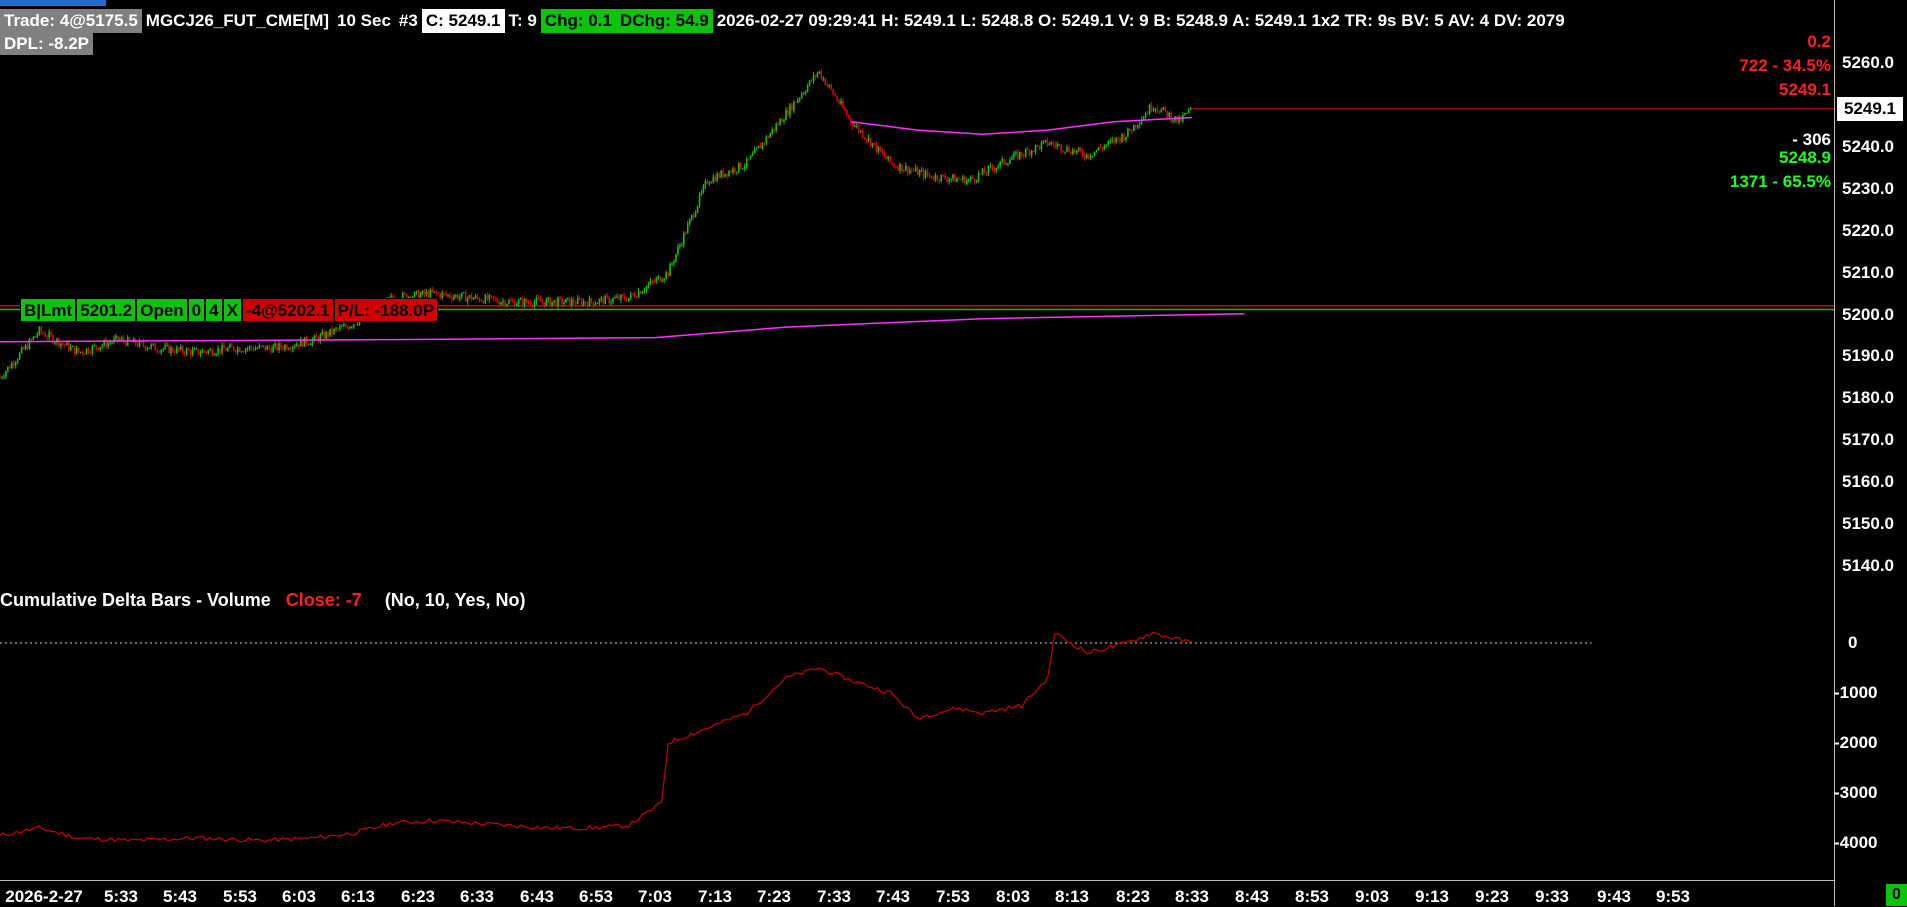 This screenshot has height=907, width=1907. What do you see at coordinates (214, 310) in the screenshot?
I see `order-quantity: 4` at bounding box center [214, 310].